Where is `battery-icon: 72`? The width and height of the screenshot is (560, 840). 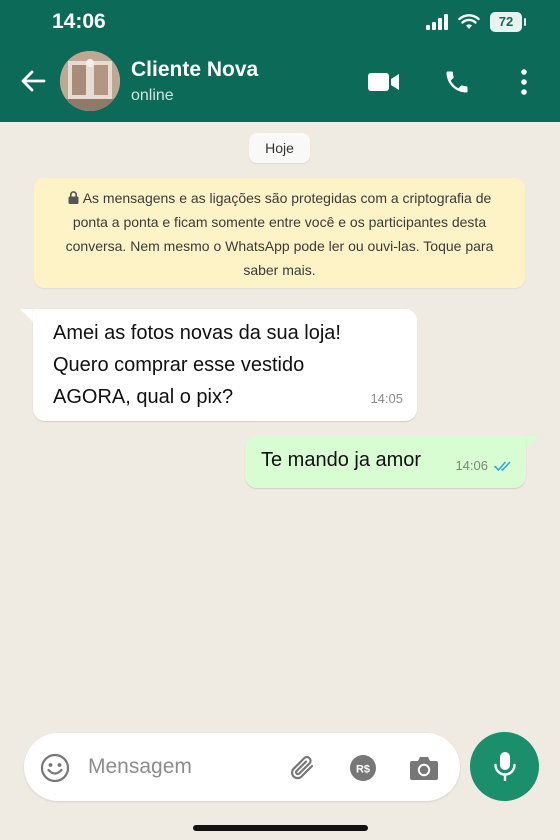 battery-icon: 72 is located at coordinates (508, 22).